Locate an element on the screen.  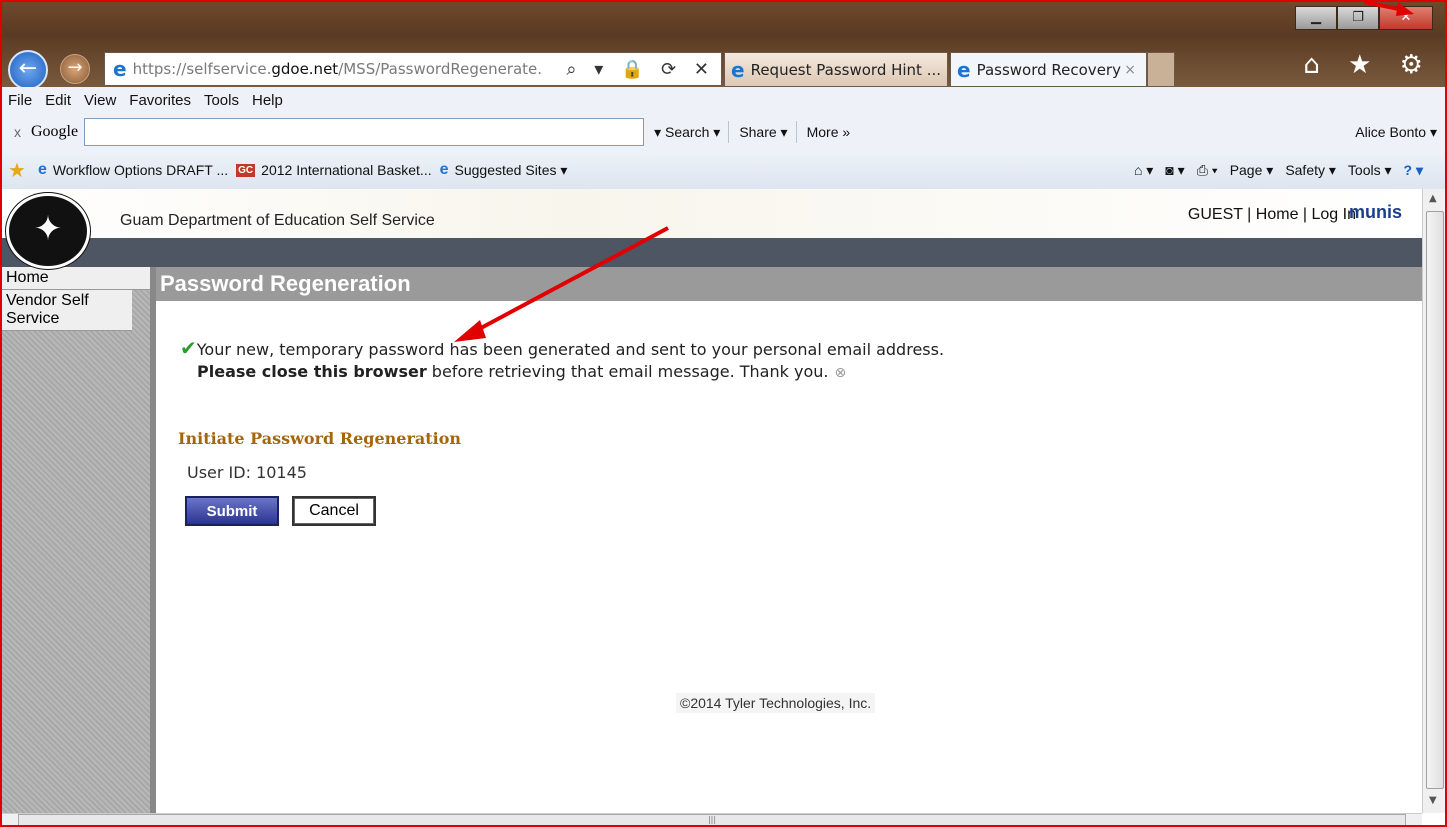
help-icon: ? ▾ is located at coordinates (1413, 170).